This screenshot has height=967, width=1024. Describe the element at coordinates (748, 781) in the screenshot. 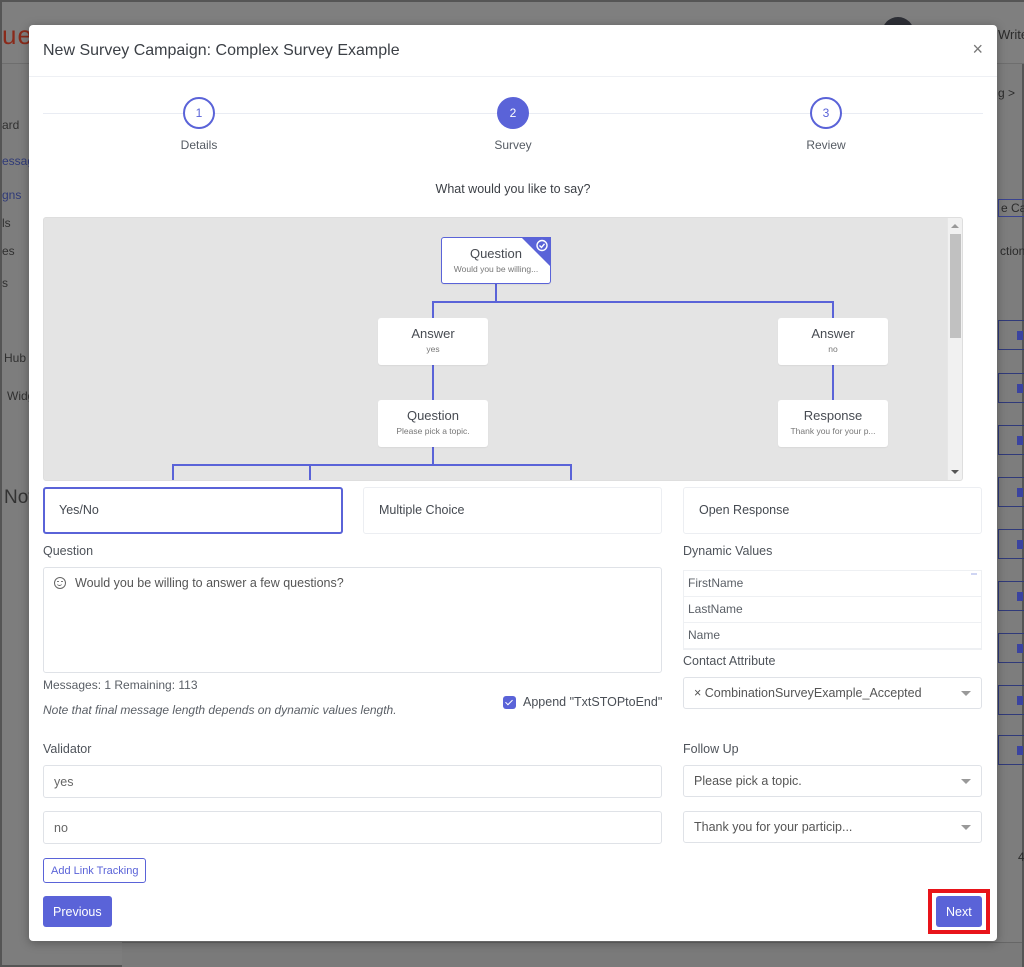

I see `follow-up-value: Please pick a topic.` at that location.